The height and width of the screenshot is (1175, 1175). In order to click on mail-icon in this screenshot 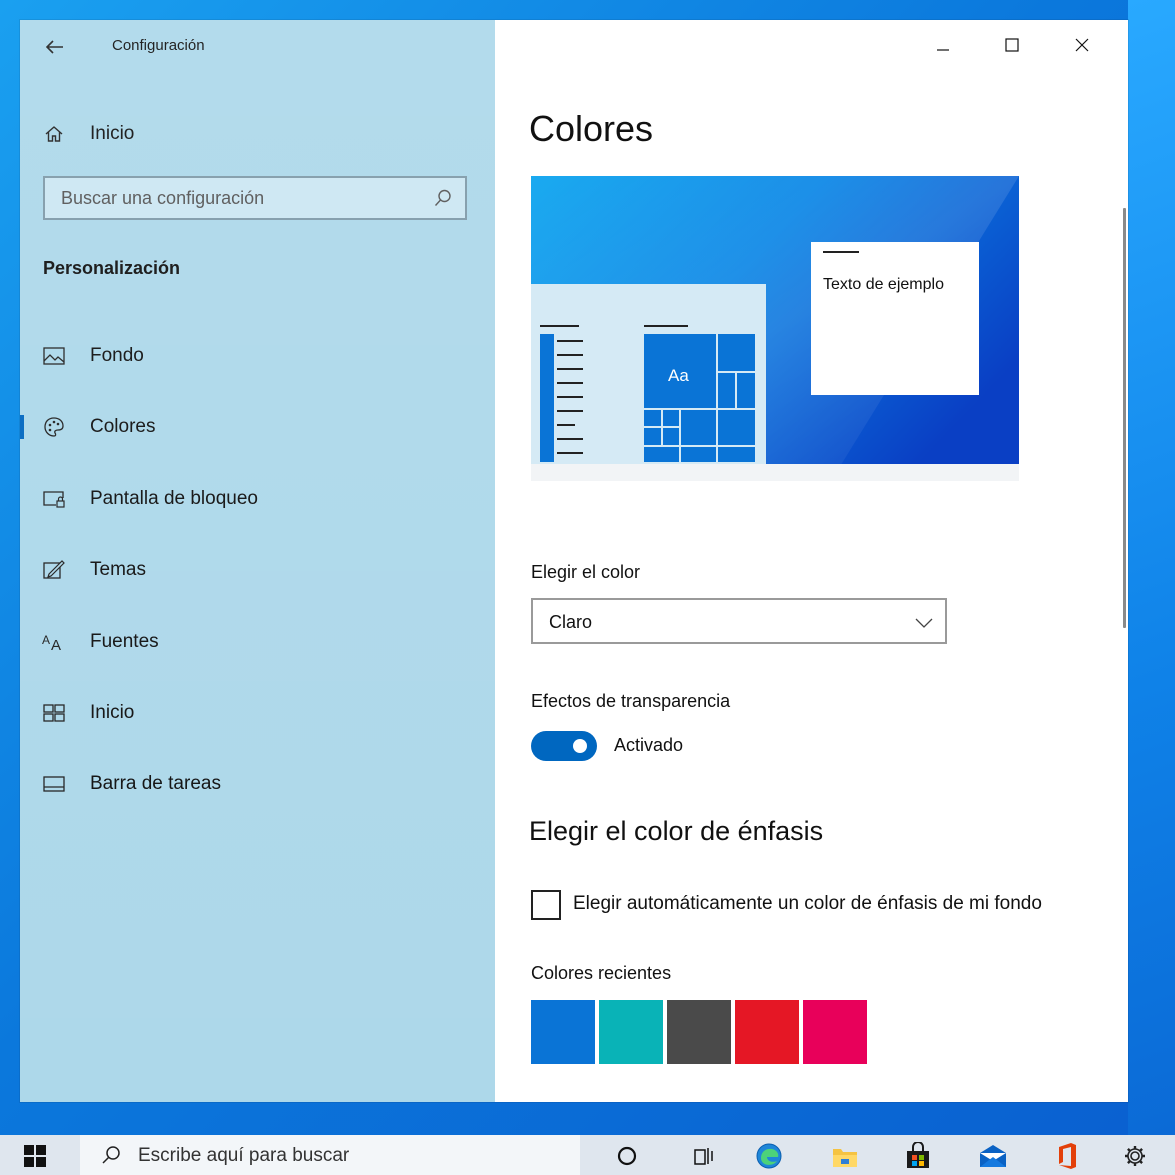, I will do `click(993, 1156)`.